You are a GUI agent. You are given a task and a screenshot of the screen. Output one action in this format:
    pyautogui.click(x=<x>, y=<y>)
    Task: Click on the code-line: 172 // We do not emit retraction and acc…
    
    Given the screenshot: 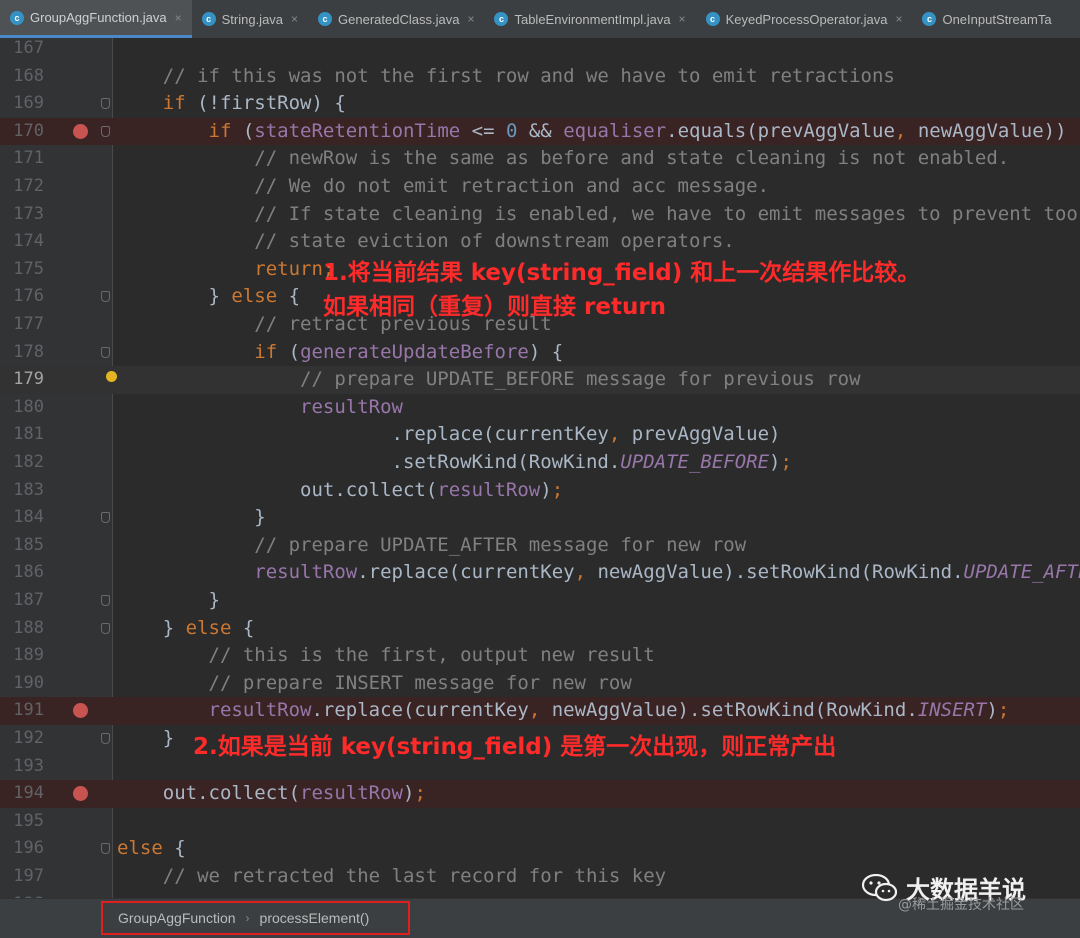 What is the action you would take?
    pyautogui.click(x=540, y=187)
    